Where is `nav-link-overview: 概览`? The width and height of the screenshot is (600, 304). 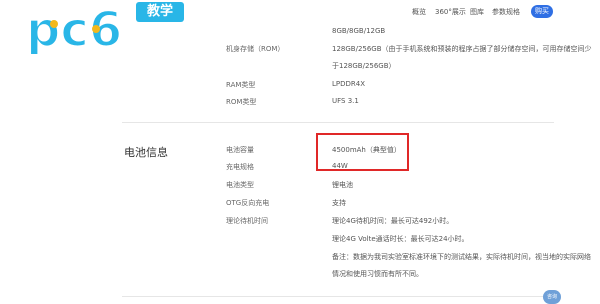 nav-link-overview: 概览 is located at coordinates (419, 12).